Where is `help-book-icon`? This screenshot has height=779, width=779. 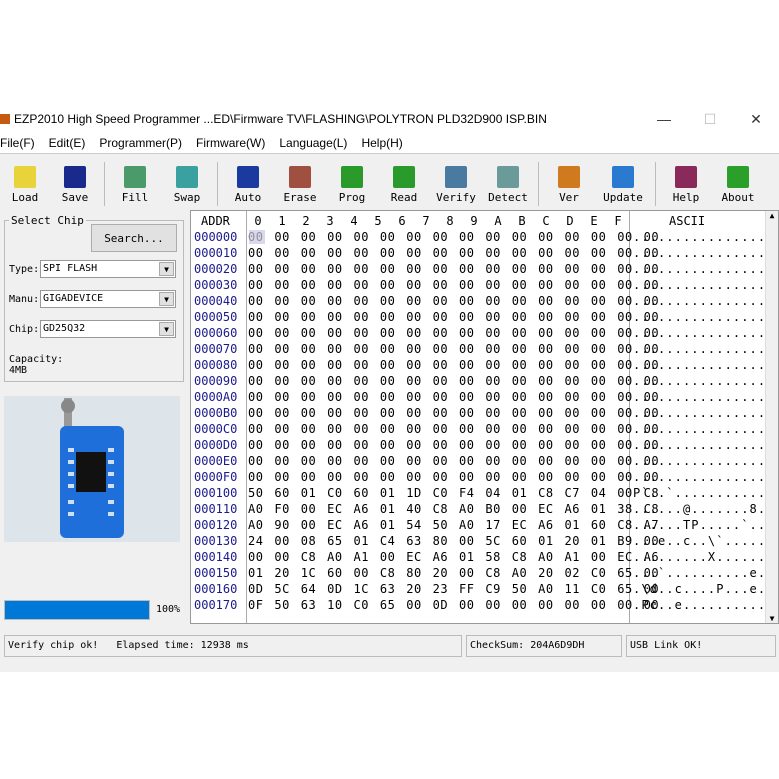
help-book-icon is located at coordinates (686, 177).